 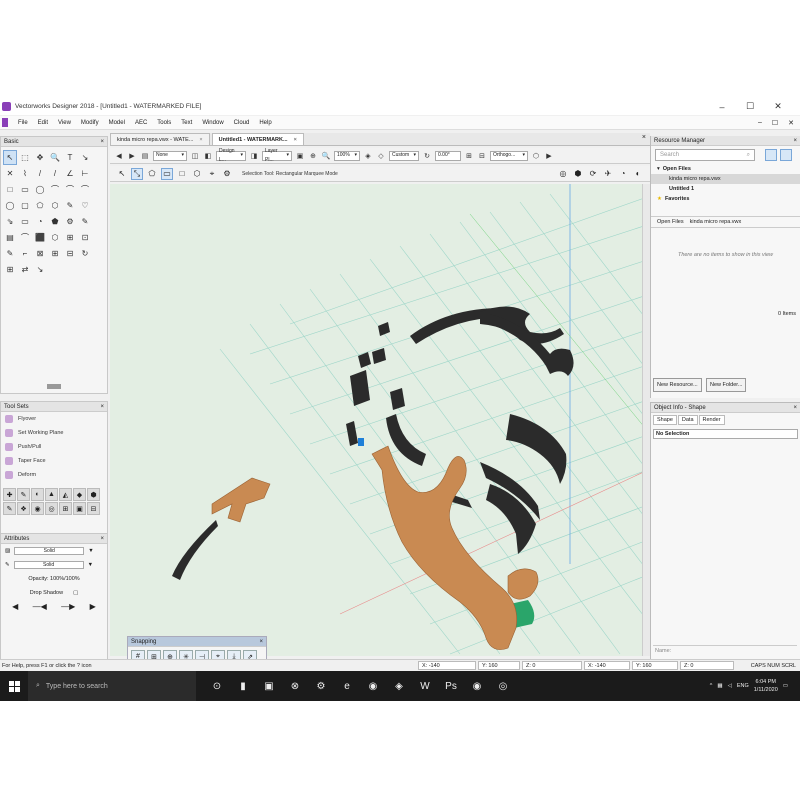 What do you see at coordinates (70, 237) in the screenshot?
I see `basic-tool-34: ⊞` at bounding box center [70, 237].